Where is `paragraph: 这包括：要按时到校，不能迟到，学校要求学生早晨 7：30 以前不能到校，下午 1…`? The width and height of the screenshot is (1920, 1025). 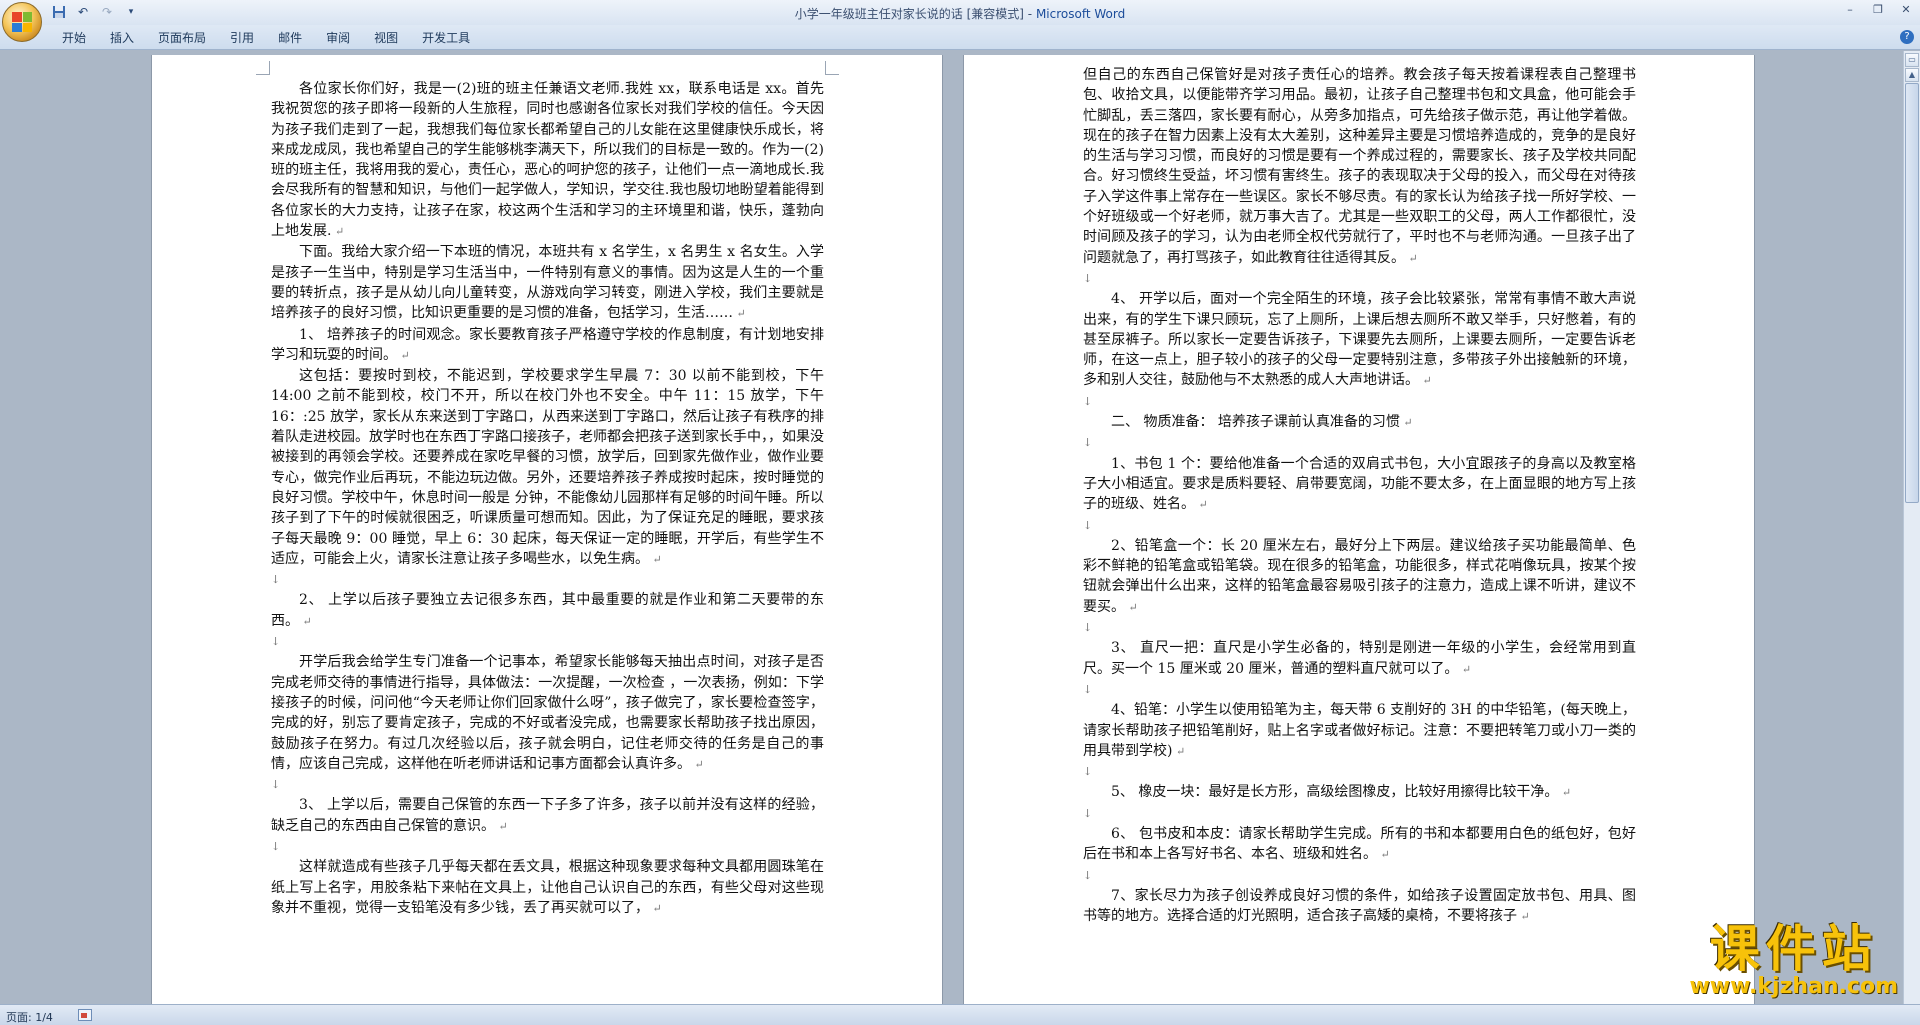
paragraph: 这包括：要按时到校，不能迟到，学校要求学生早晨 7：30 以前不能到校，下午 1… is located at coordinates (547, 468).